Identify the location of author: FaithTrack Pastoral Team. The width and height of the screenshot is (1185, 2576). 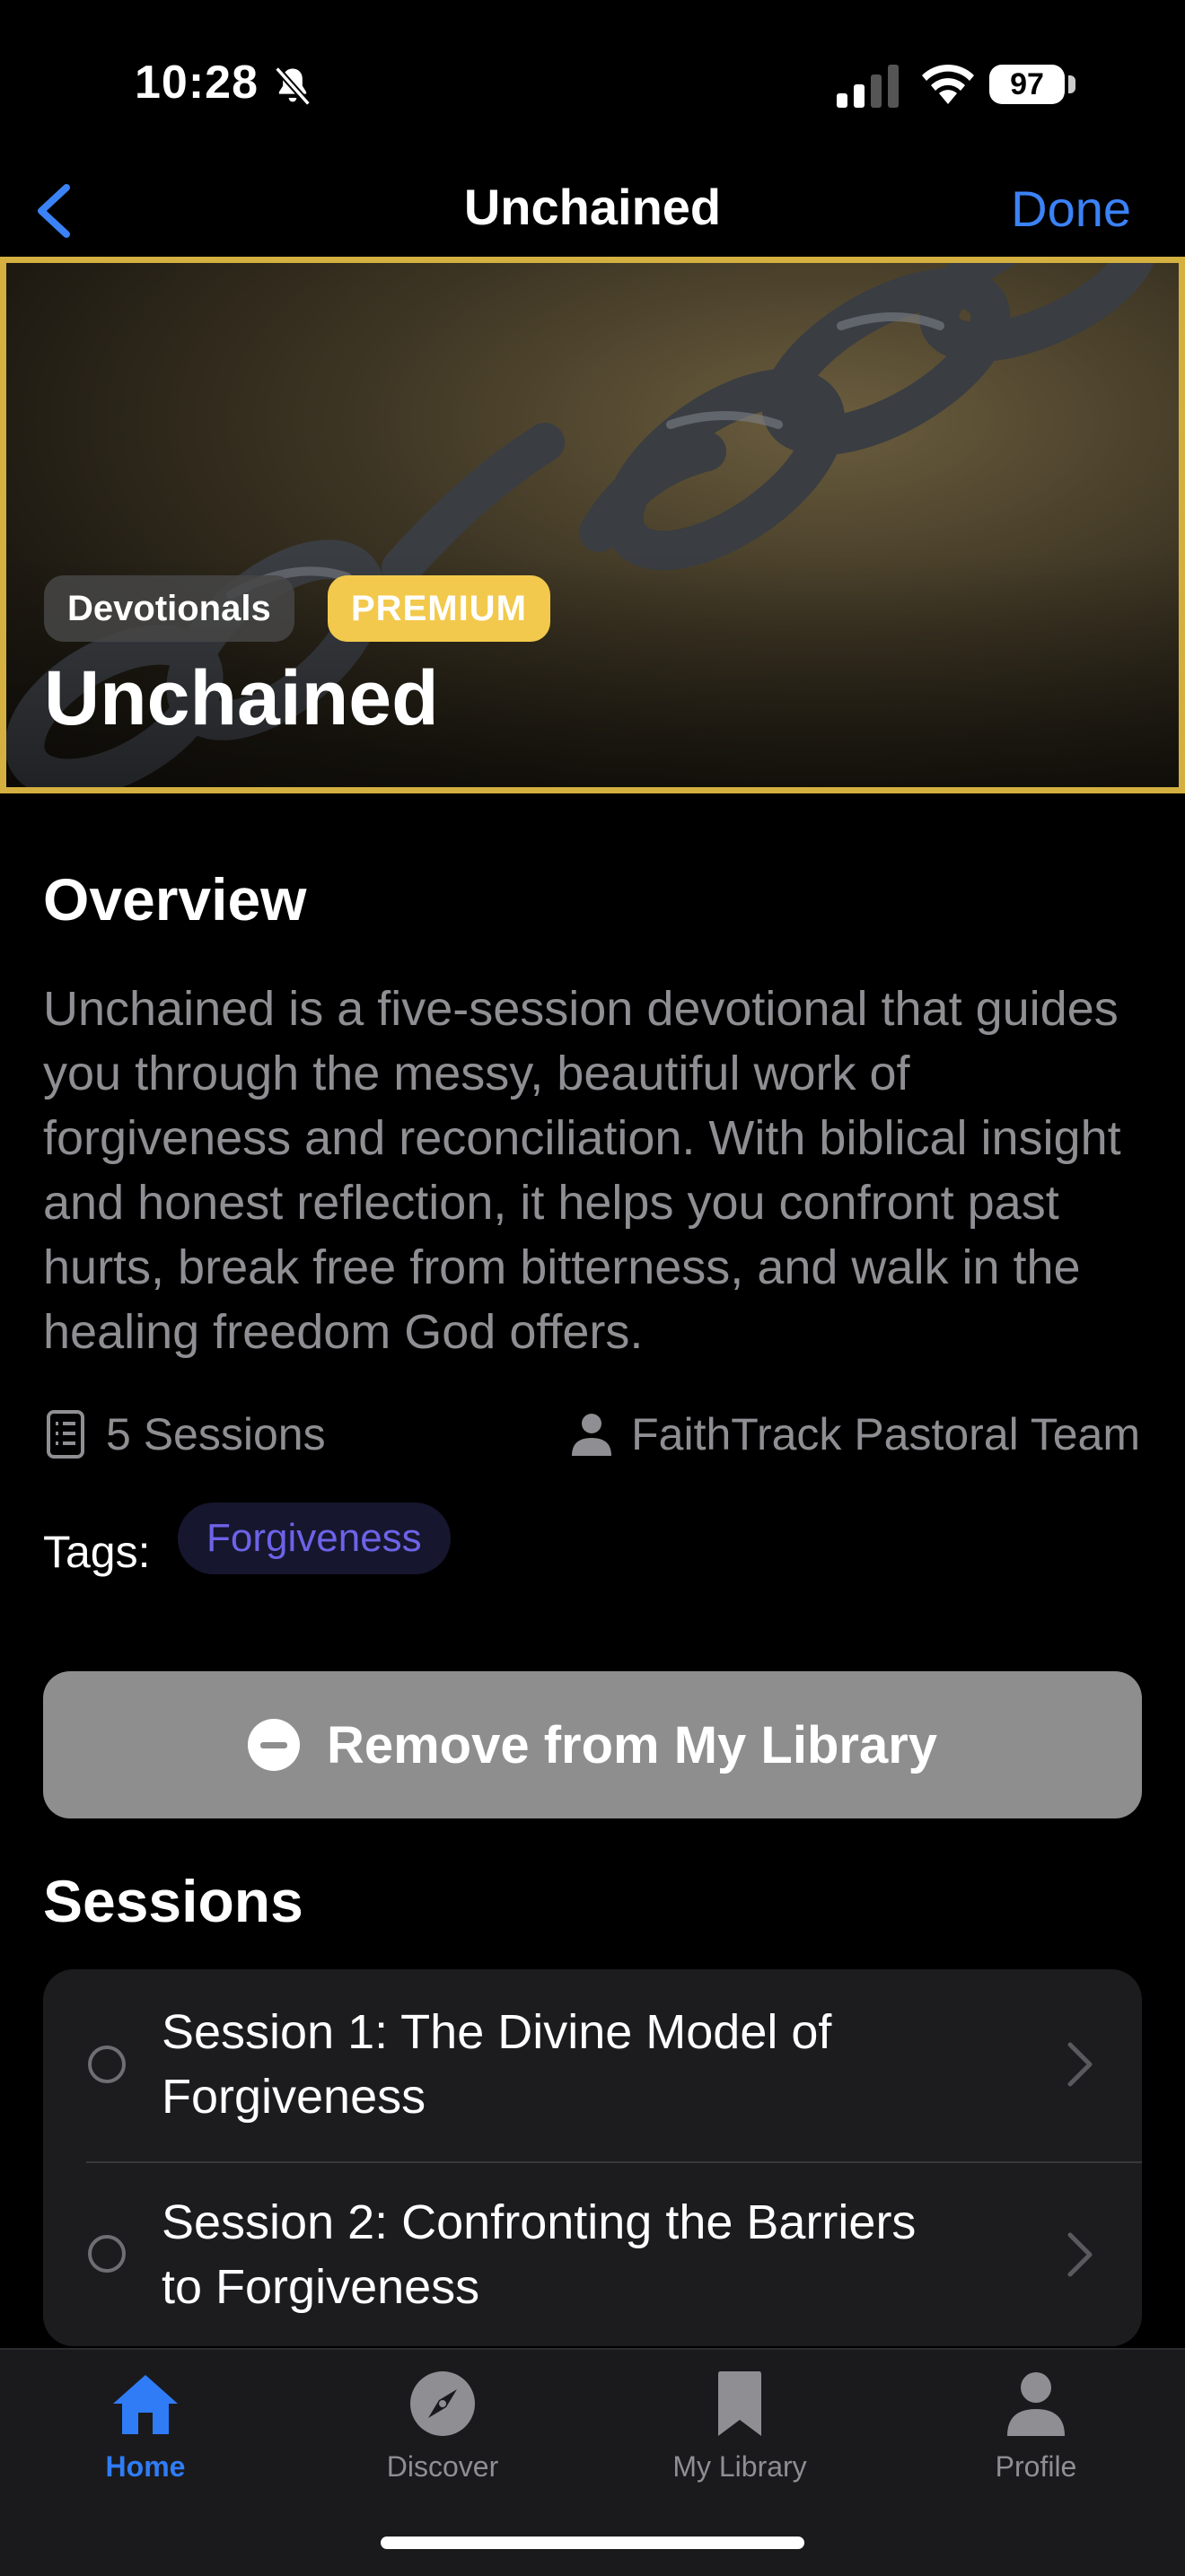
(854, 1434).